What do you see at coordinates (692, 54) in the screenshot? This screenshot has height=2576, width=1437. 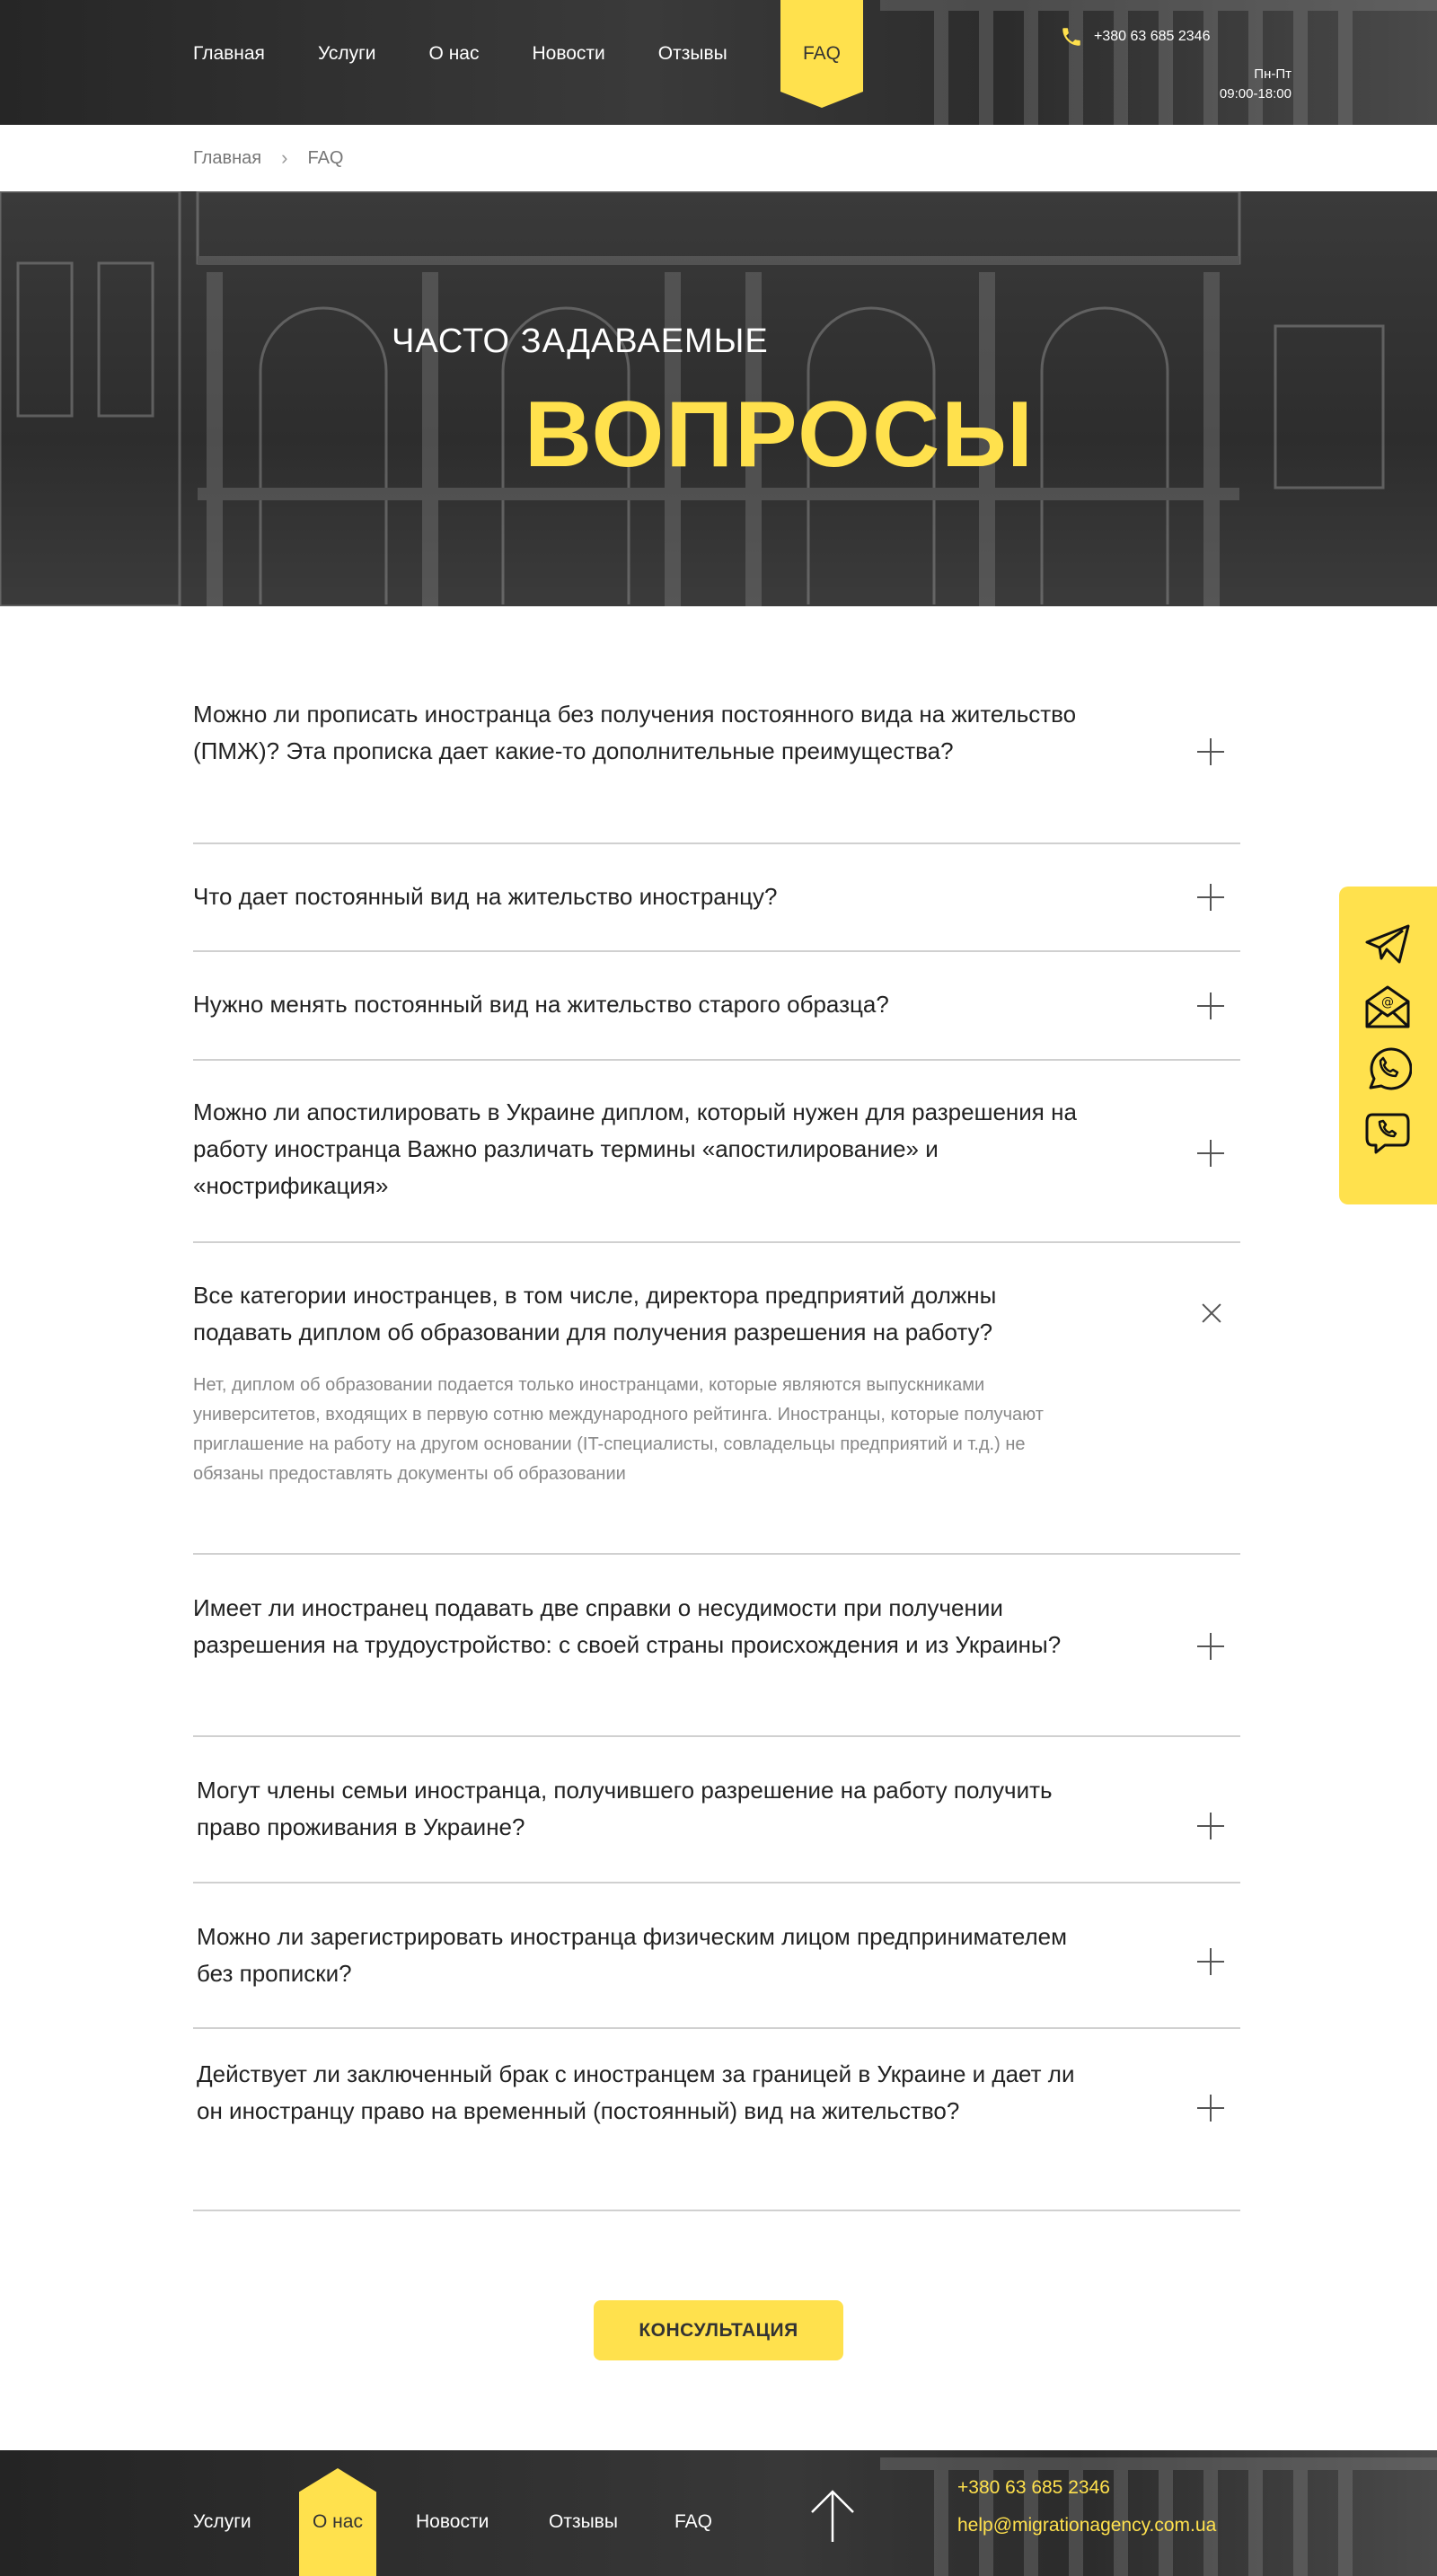 I see `nav-reviews: Отзывы` at bounding box center [692, 54].